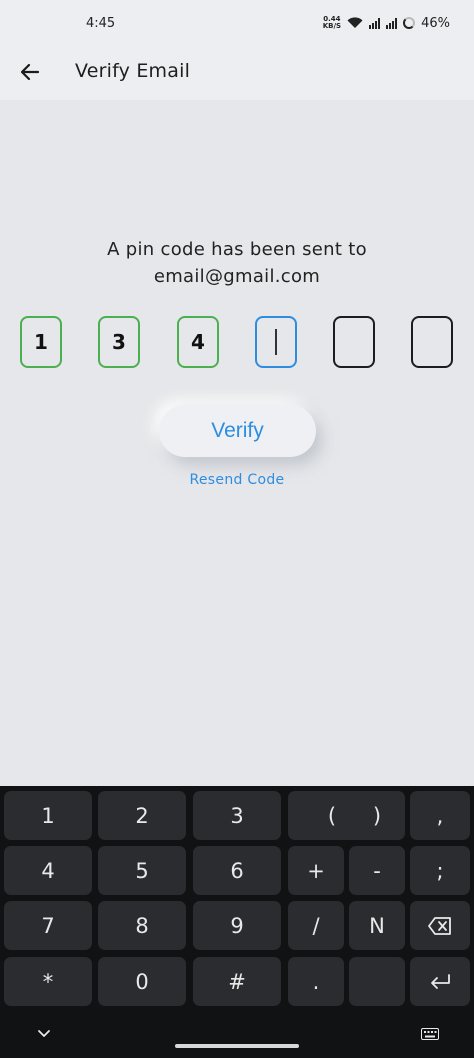  I want to click on key-minus: -, so click(377, 870).